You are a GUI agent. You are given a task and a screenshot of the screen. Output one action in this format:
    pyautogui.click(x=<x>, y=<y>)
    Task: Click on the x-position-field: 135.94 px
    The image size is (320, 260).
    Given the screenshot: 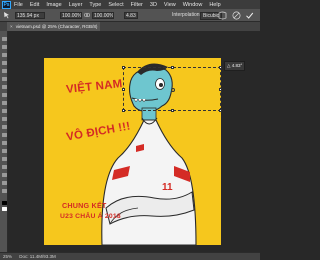 What is the action you would take?
    pyautogui.click(x=30, y=15)
    